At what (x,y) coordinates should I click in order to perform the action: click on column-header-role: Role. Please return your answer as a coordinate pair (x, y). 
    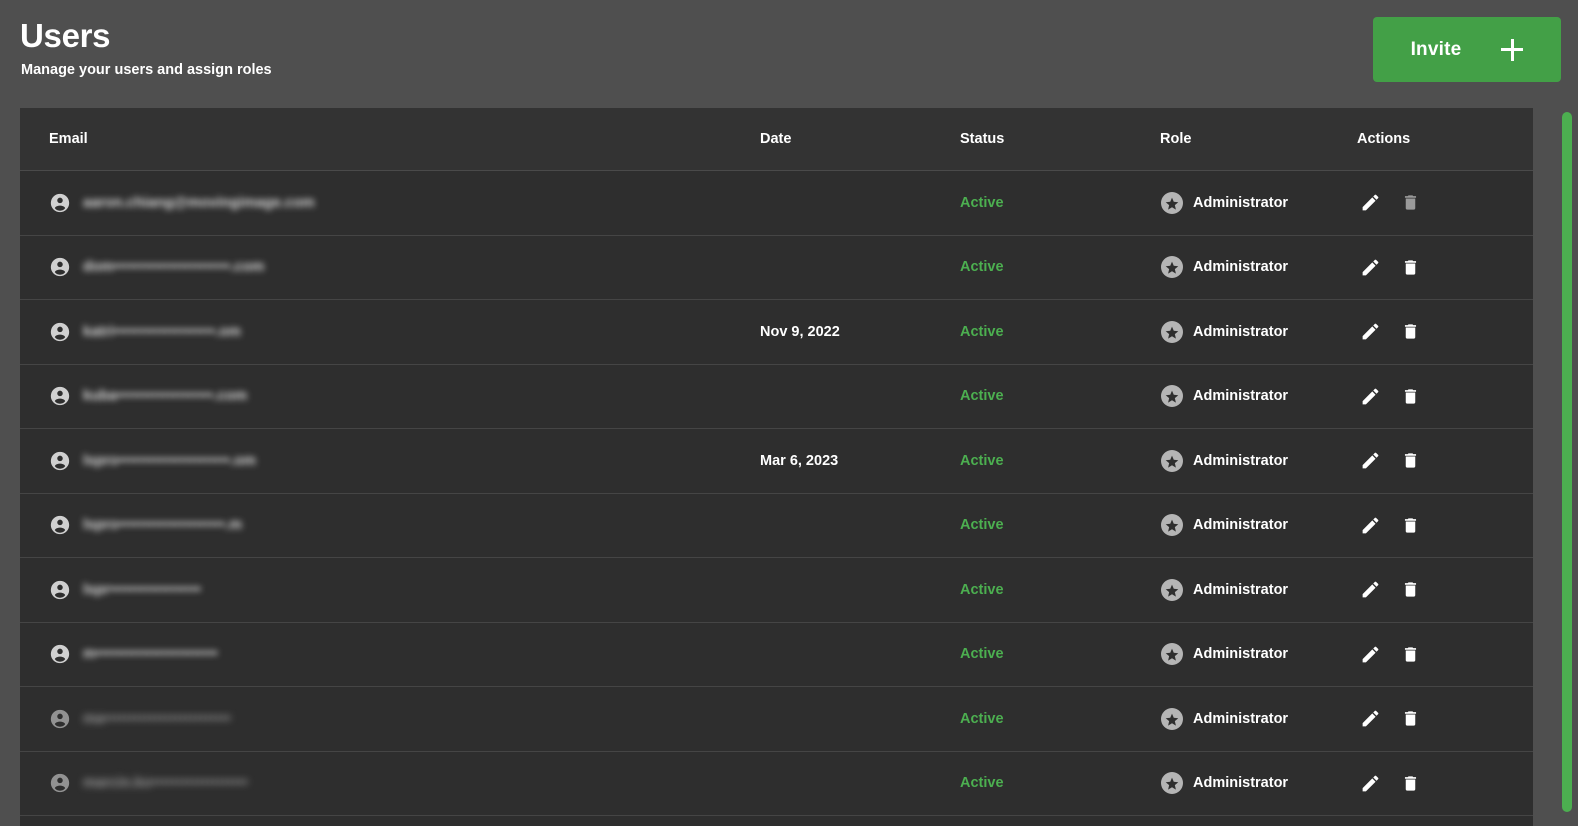
    Looking at the image, I should click on (1258, 139).